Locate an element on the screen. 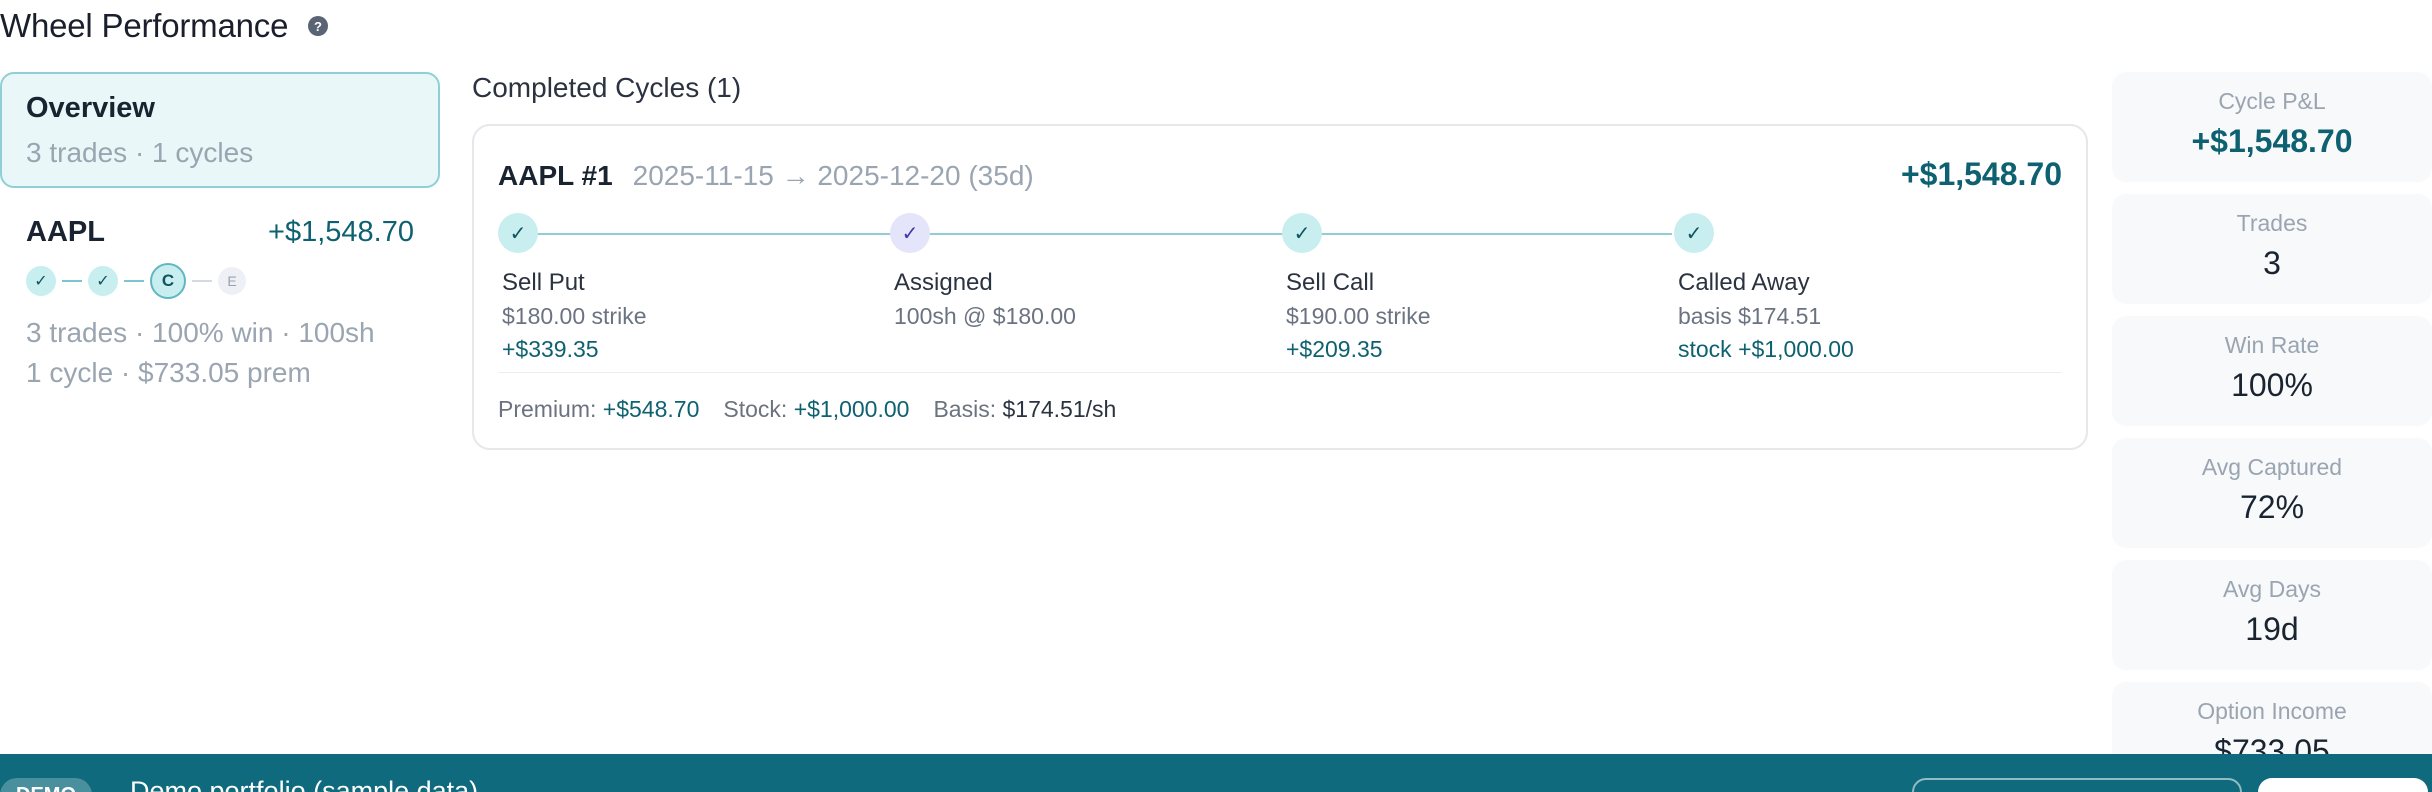  step-pnl: +$339.35 is located at coordinates (550, 349).